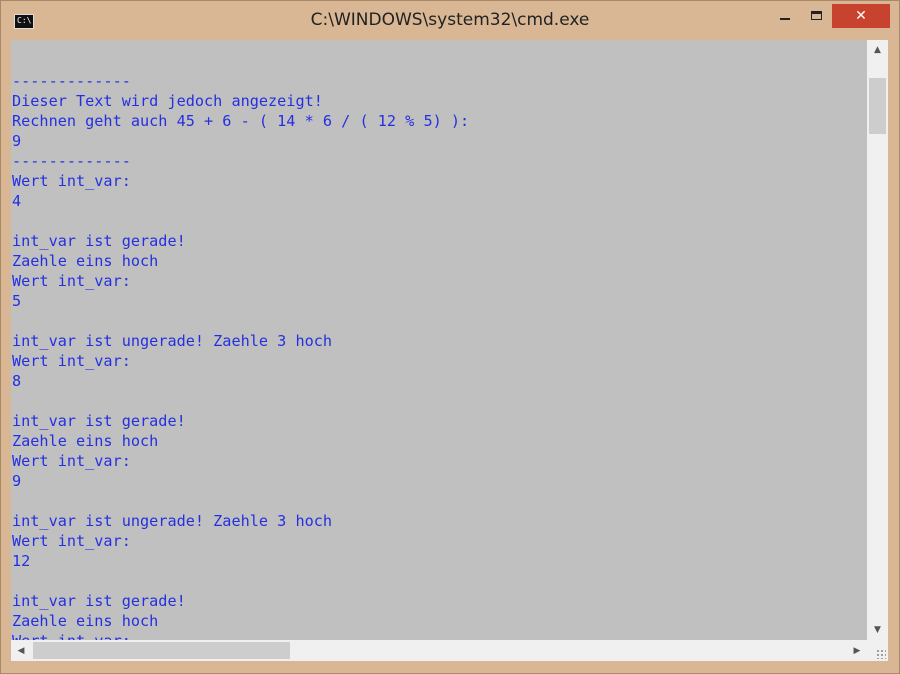 This screenshot has width=900, height=674. I want to click on console-line: 5, so click(17, 301).